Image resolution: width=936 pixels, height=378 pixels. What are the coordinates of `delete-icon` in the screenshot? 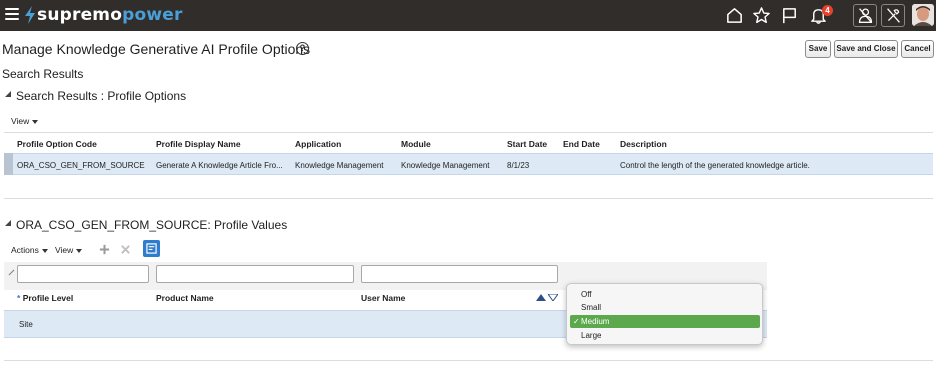 It's located at (125, 249).